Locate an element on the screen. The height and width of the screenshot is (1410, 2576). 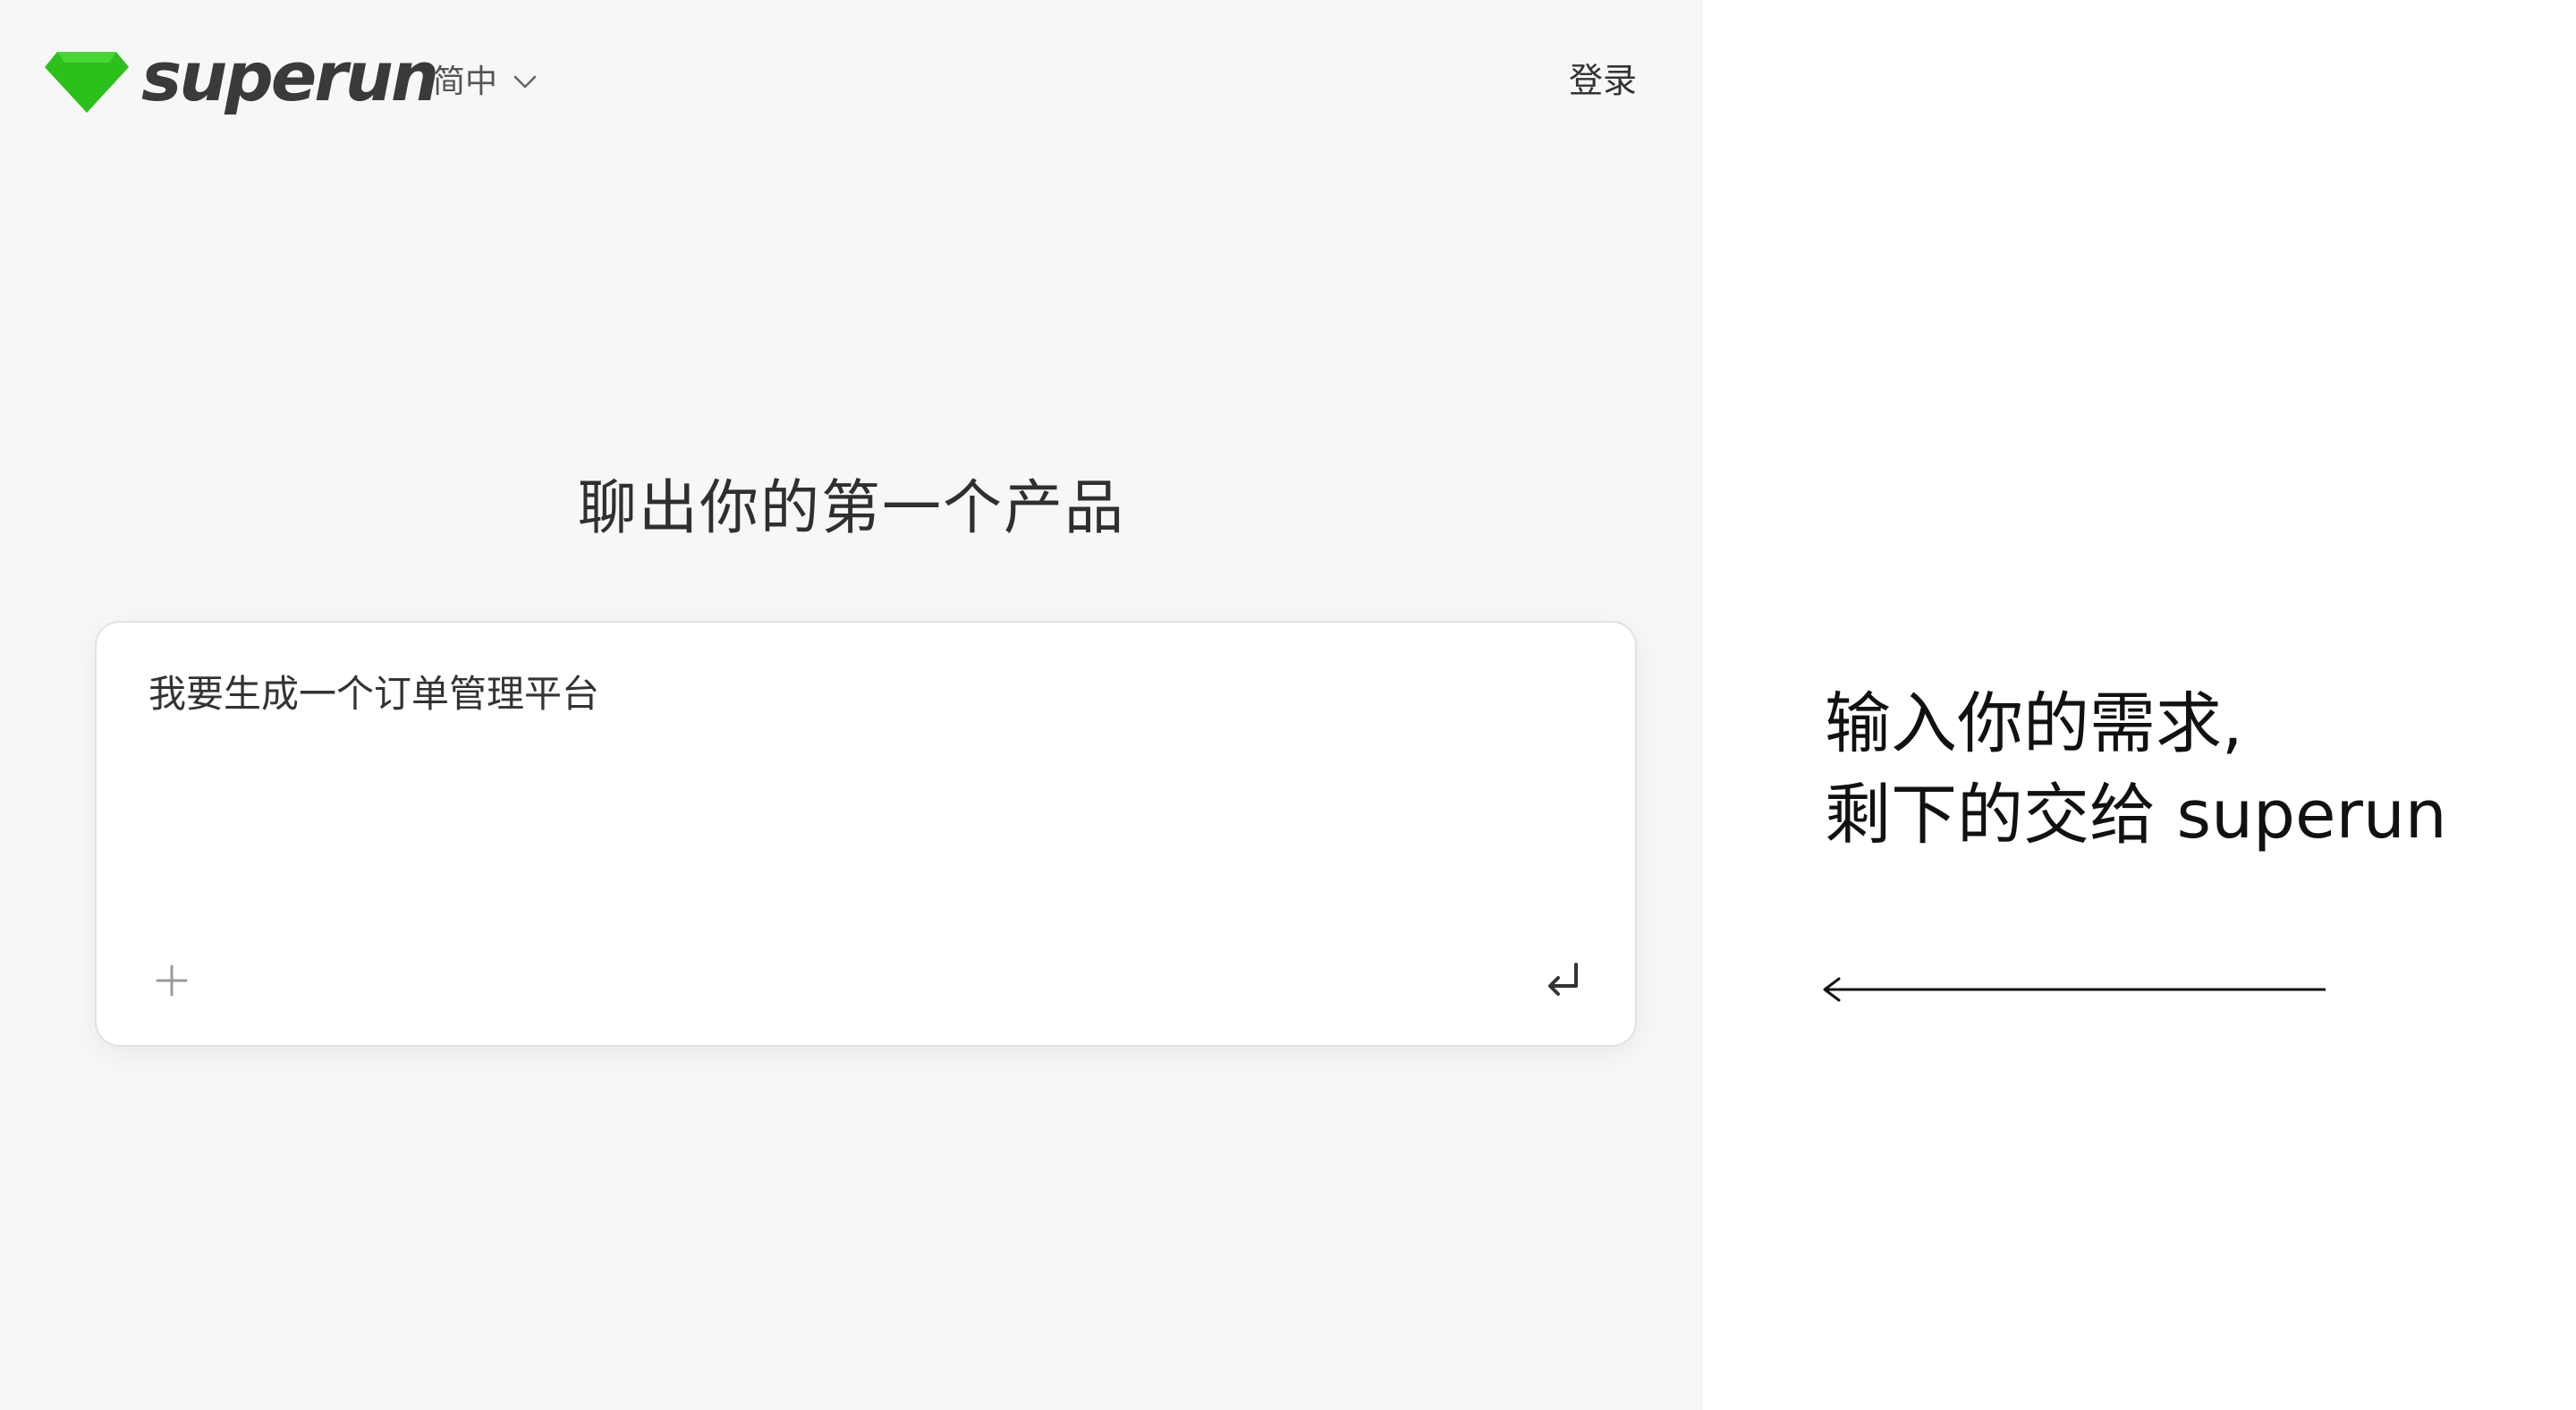
login-button: 登录 is located at coordinates (1603, 81).